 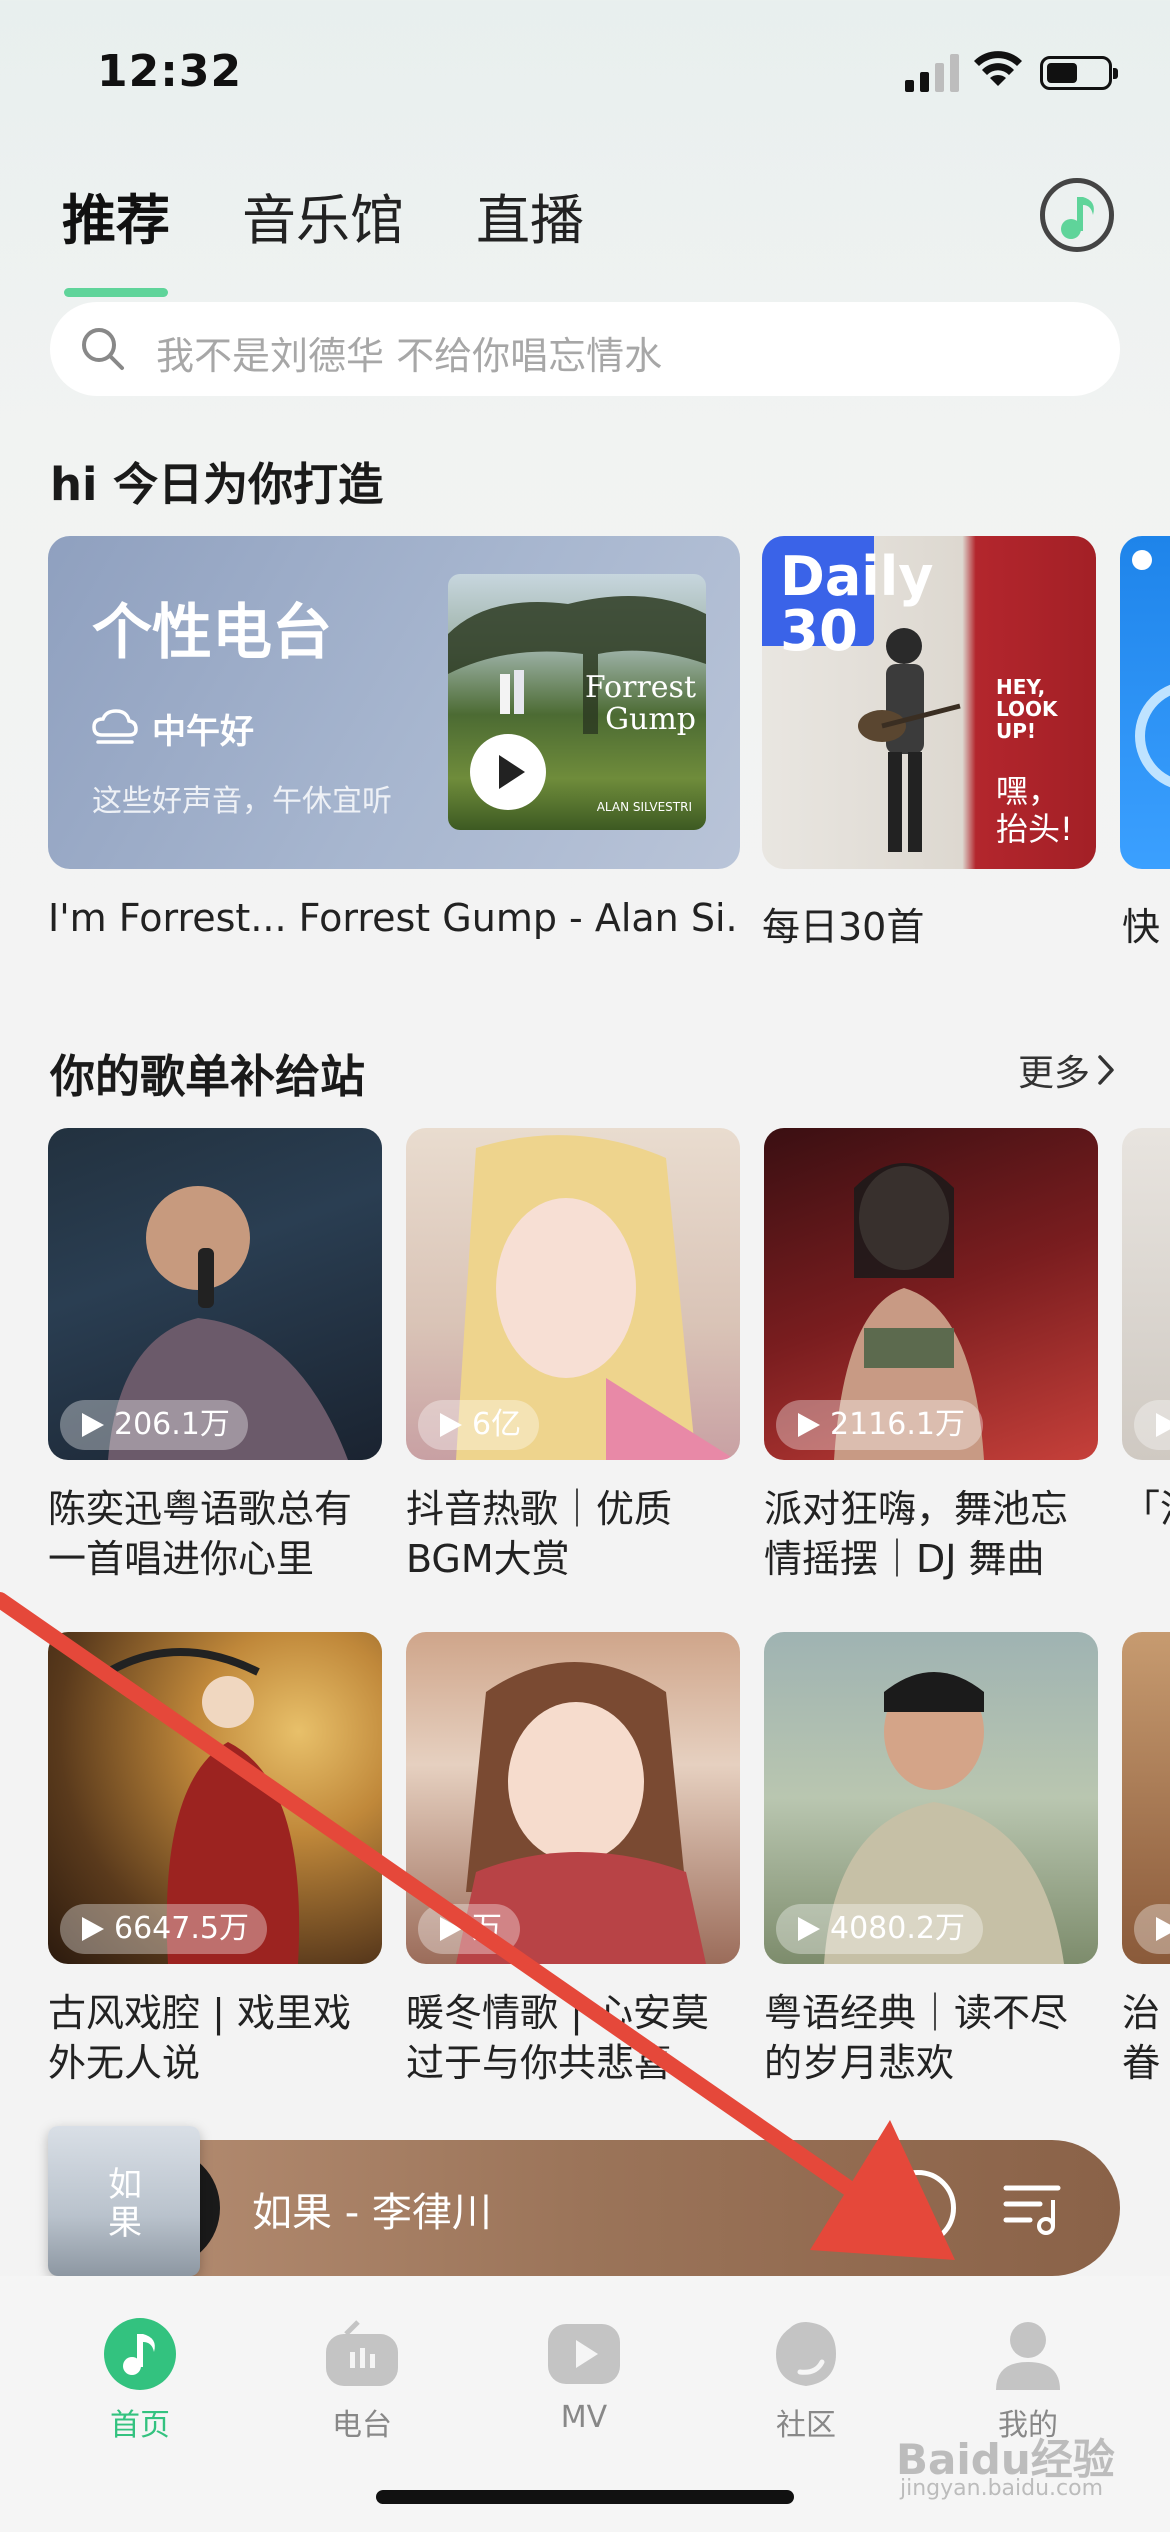 What do you see at coordinates (208, 1076) in the screenshot?
I see `section-title-playlists: 你的歌单补给站` at bounding box center [208, 1076].